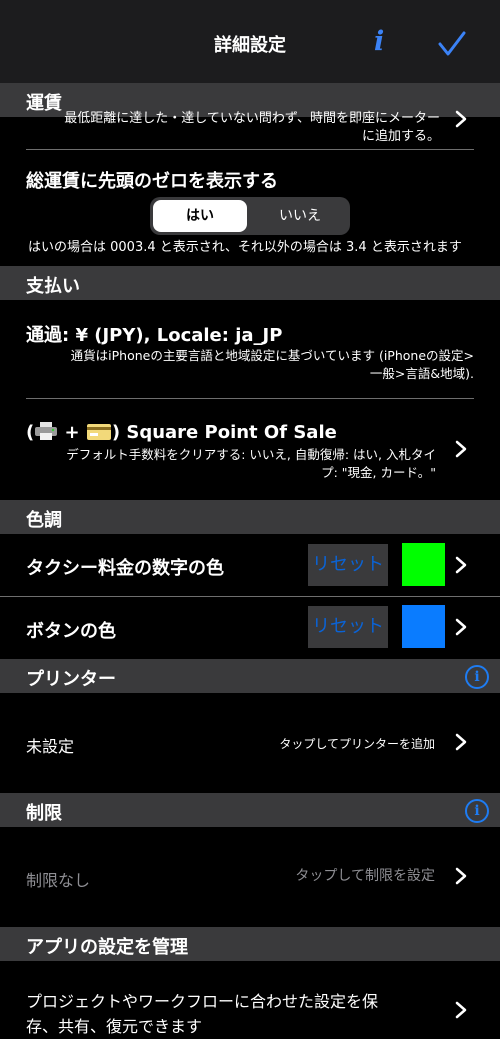 The height and width of the screenshot is (1039, 500). What do you see at coordinates (250, 283) in the screenshot?
I see `section-header-payment: 支払い` at bounding box center [250, 283].